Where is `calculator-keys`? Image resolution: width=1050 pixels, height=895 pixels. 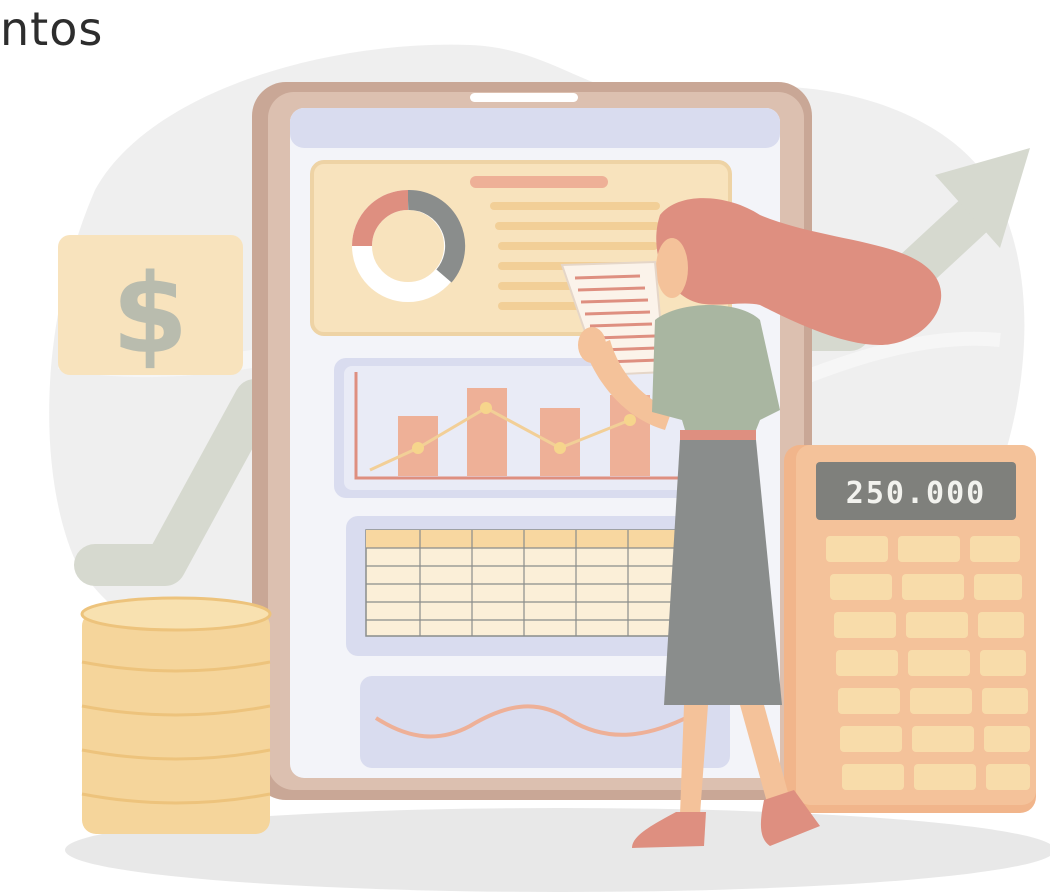
calculator-keys is located at coordinates (928, 663).